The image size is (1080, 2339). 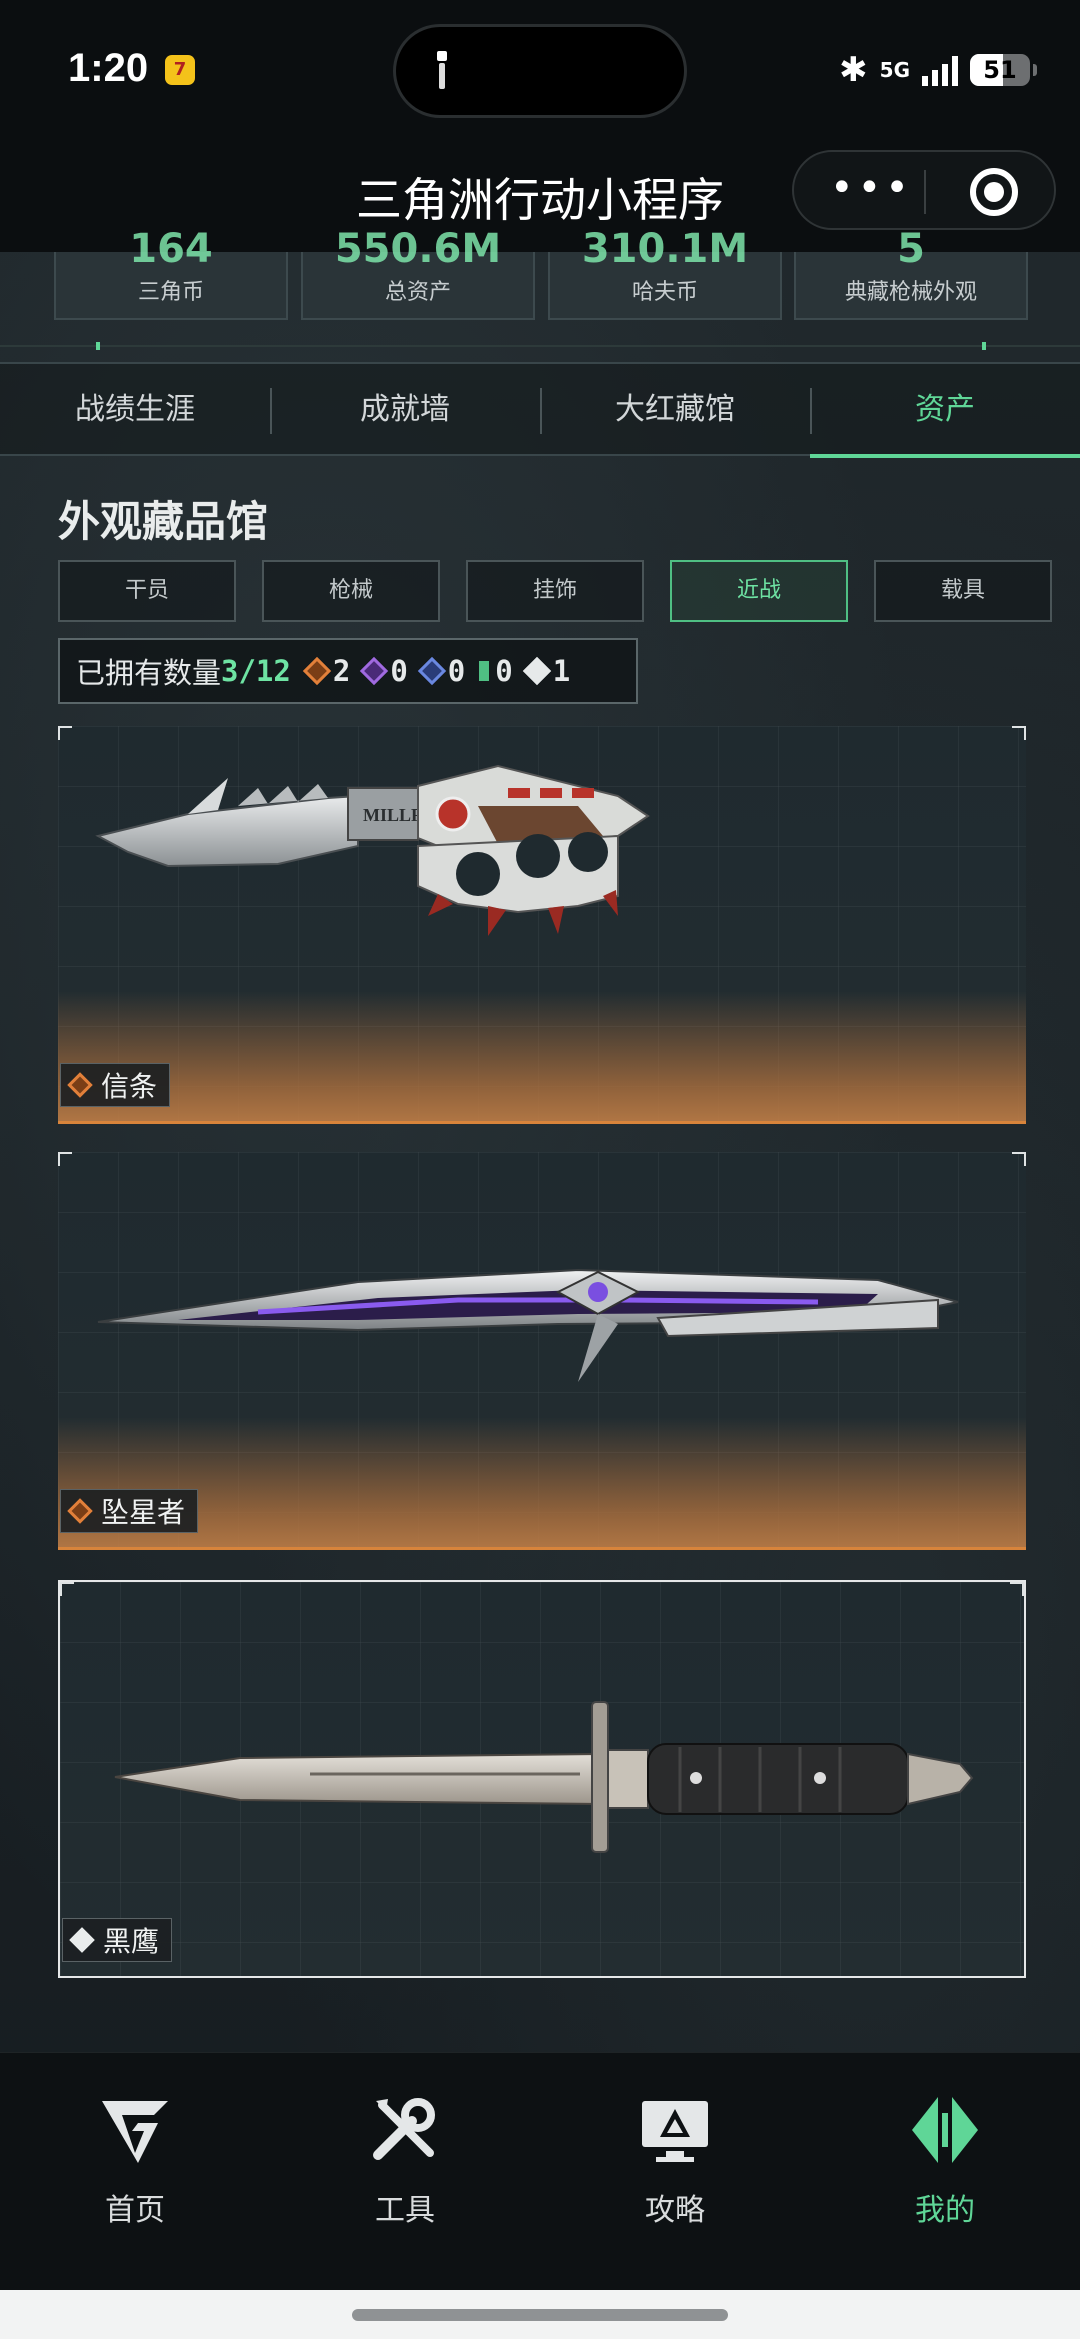 I want to click on item-name-tag: 黑鹰, so click(x=117, y=1940).